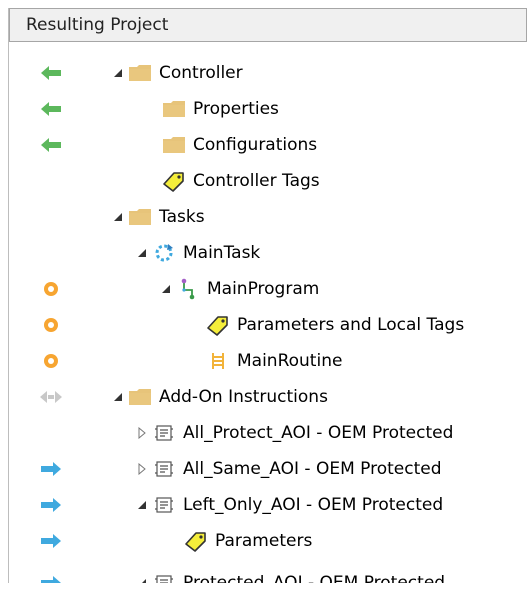  I want to click on tree-node-controller-tags: Controller Tags, so click(268, 181).